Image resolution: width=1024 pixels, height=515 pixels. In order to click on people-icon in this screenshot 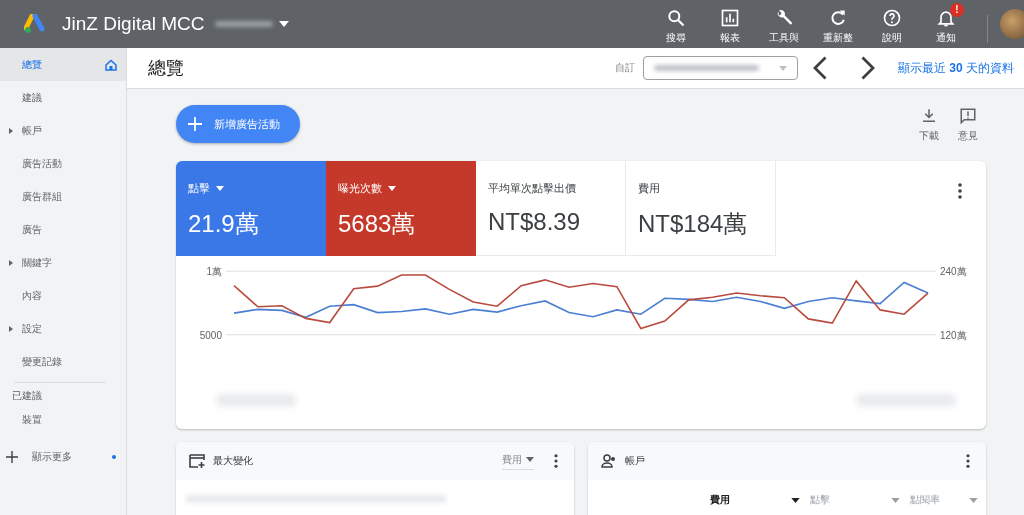, I will do `click(609, 461)`.